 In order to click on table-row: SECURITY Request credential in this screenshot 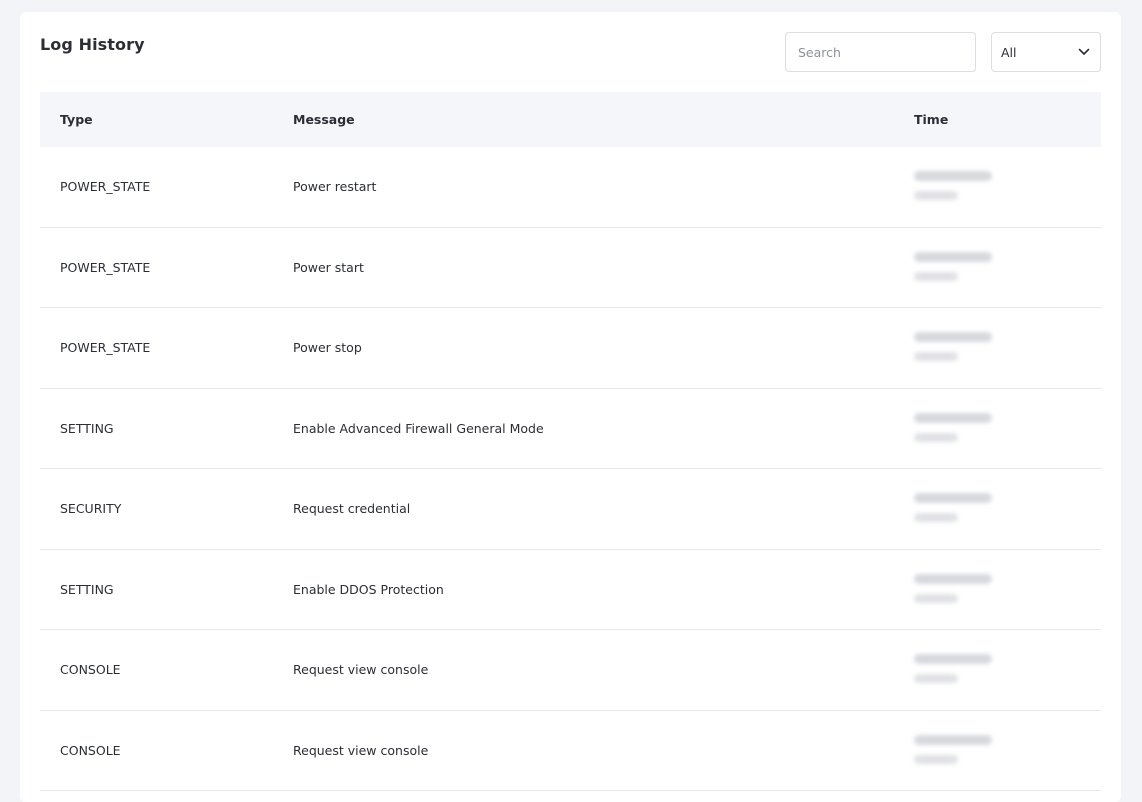, I will do `click(570, 509)`.